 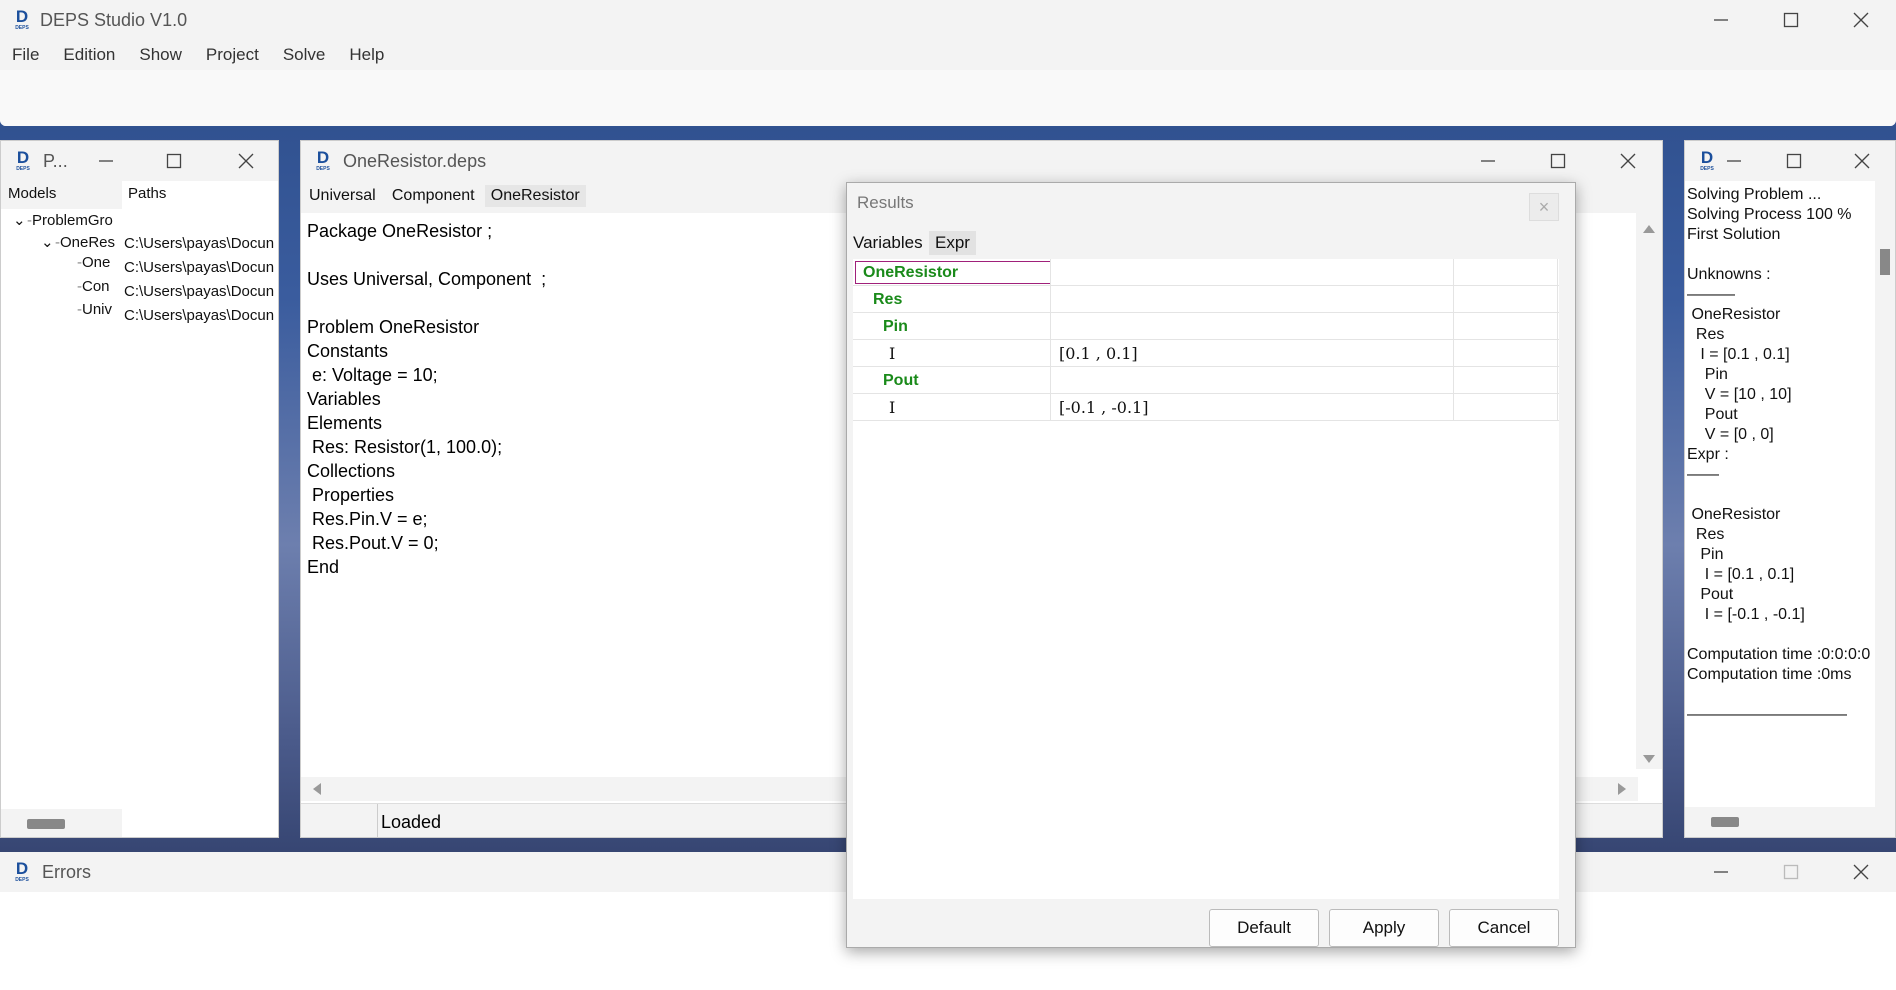 What do you see at coordinates (911, 272) in the screenshot?
I see `row-name: OneResistor` at bounding box center [911, 272].